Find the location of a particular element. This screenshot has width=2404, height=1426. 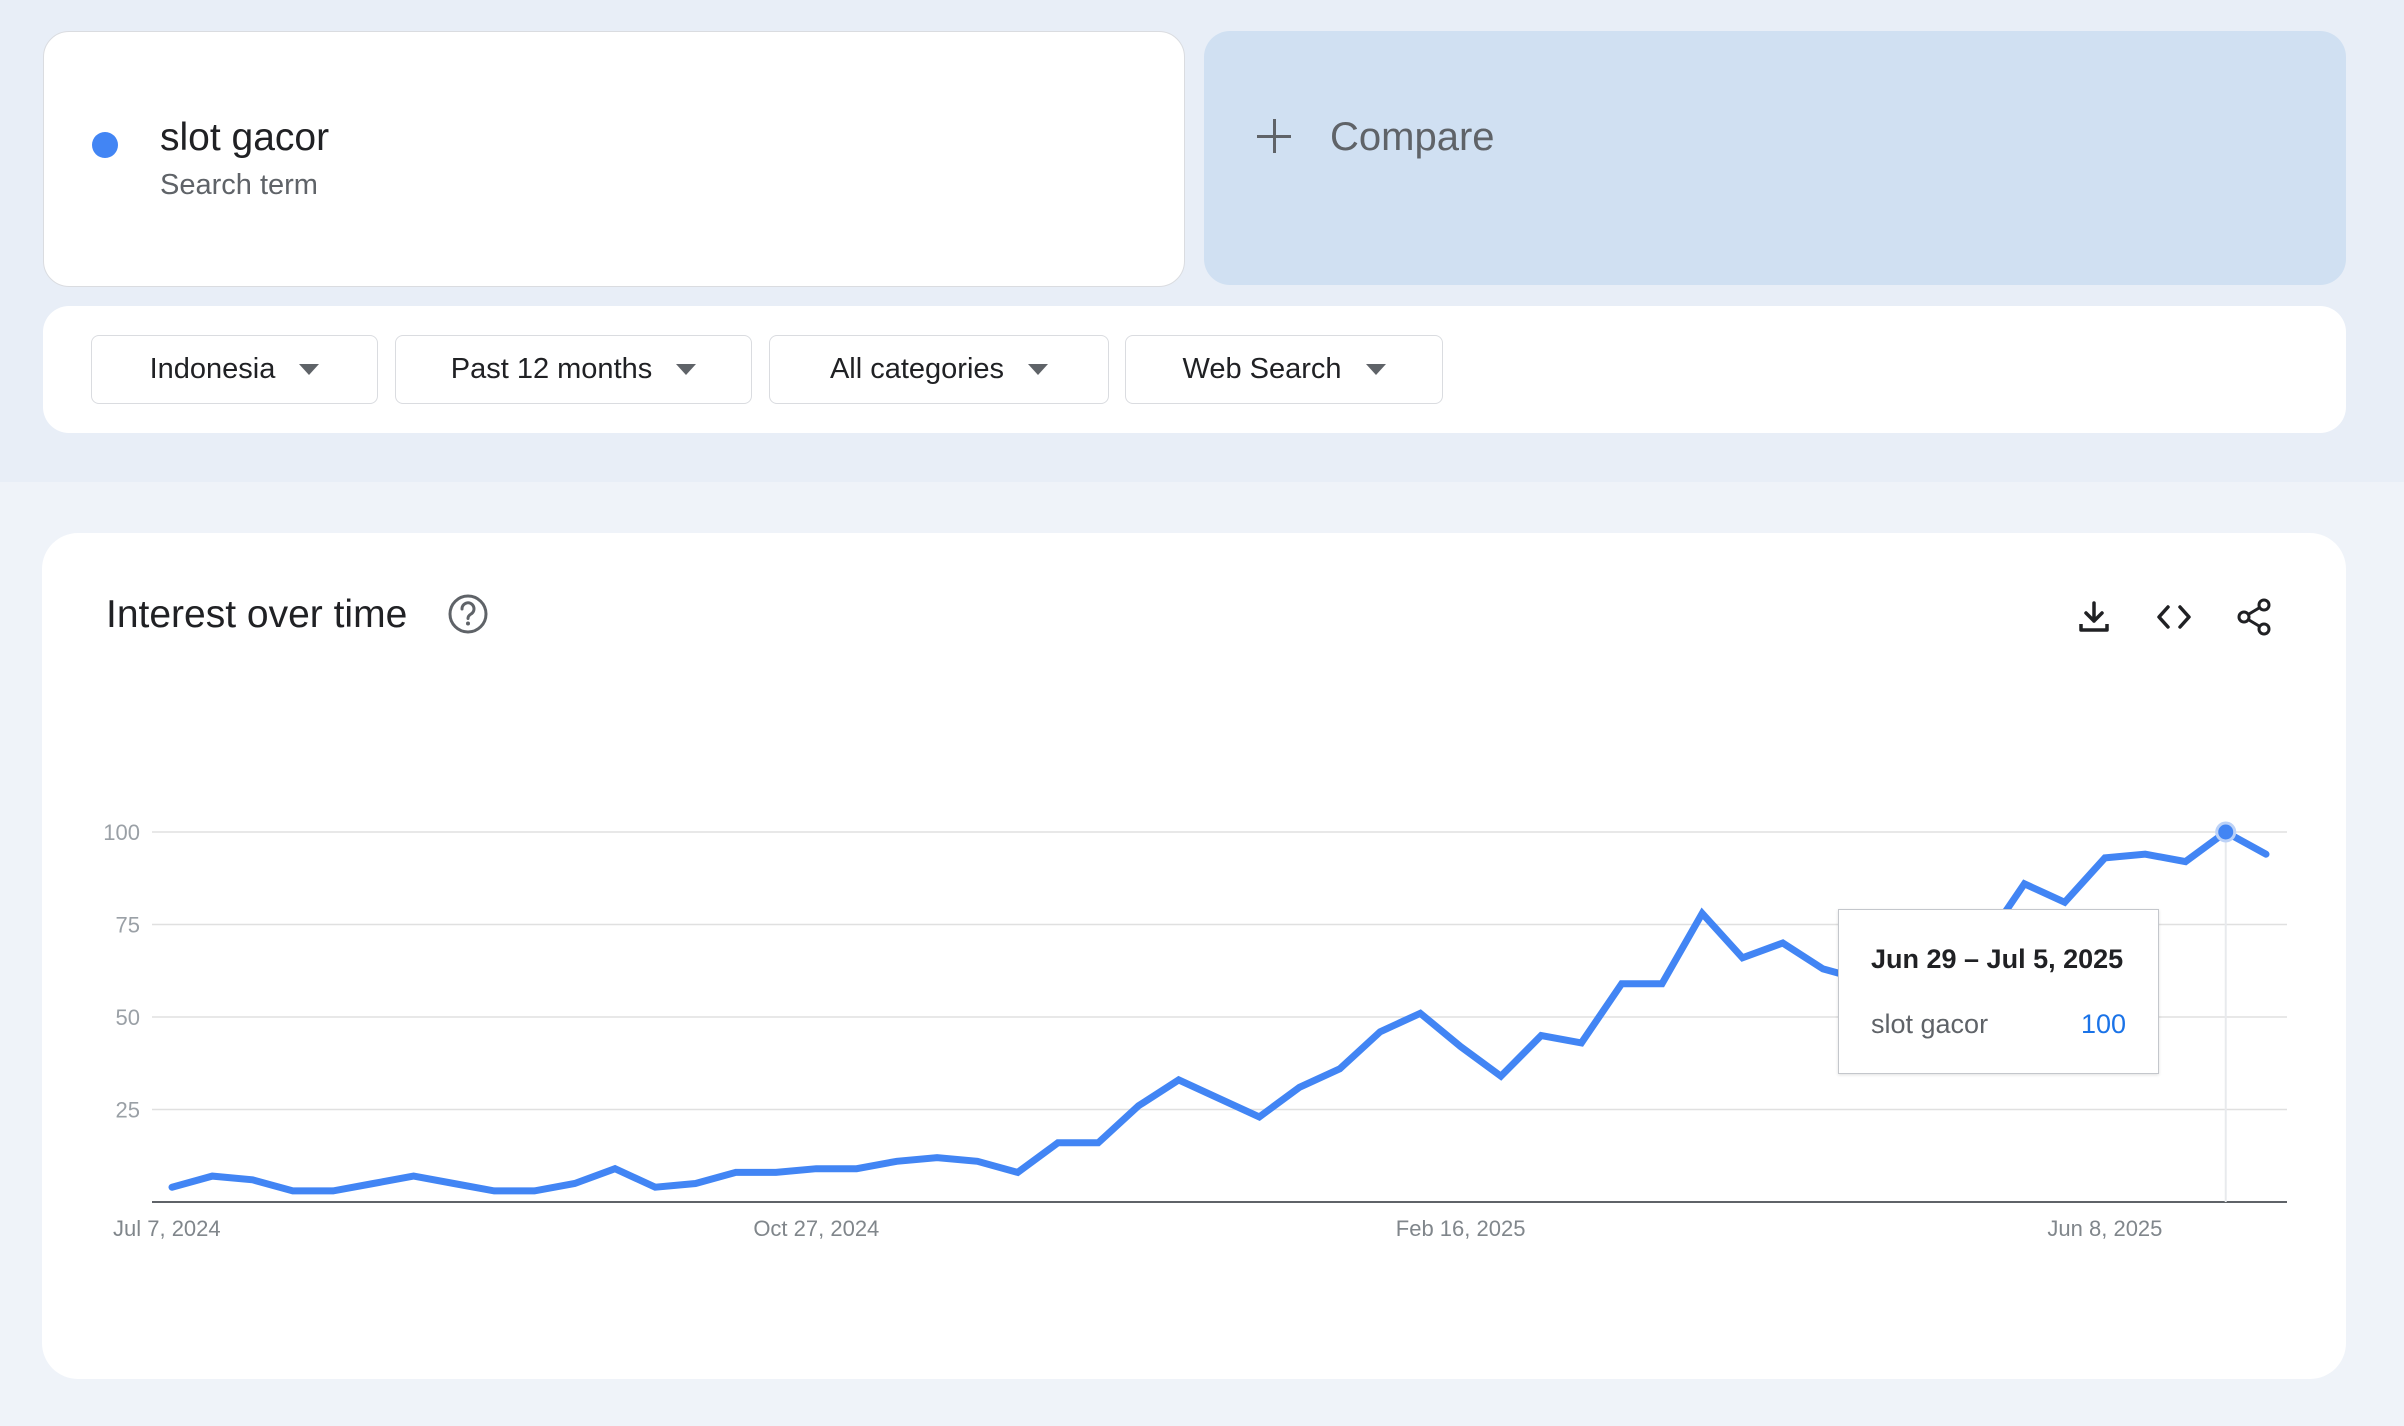

highlight-point is located at coordinates (2226, 832).